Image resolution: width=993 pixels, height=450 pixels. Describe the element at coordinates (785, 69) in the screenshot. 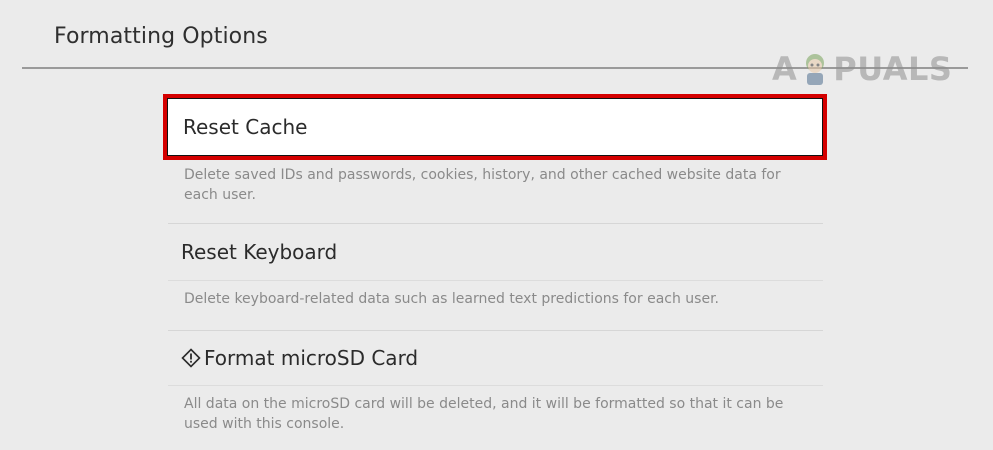

I see `watermark-text-start: A` at that location.